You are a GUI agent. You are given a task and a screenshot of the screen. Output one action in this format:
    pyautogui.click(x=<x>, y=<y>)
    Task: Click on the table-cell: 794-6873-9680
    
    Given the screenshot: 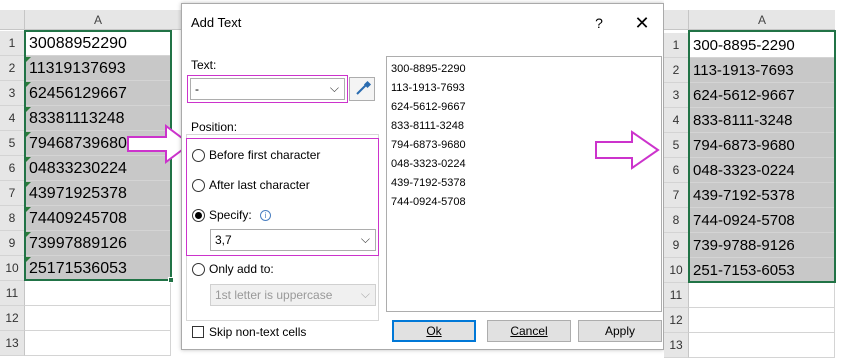 What is the action you would take?
    pyautogui.click(x=762, y=145)
    